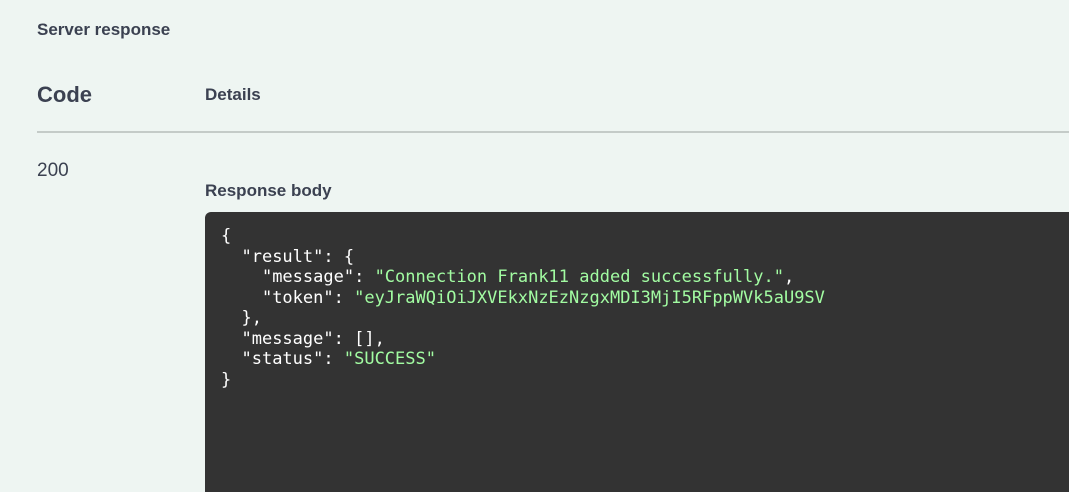  I want to click on json-status-value: "SUCCESS", so click(389, 359).